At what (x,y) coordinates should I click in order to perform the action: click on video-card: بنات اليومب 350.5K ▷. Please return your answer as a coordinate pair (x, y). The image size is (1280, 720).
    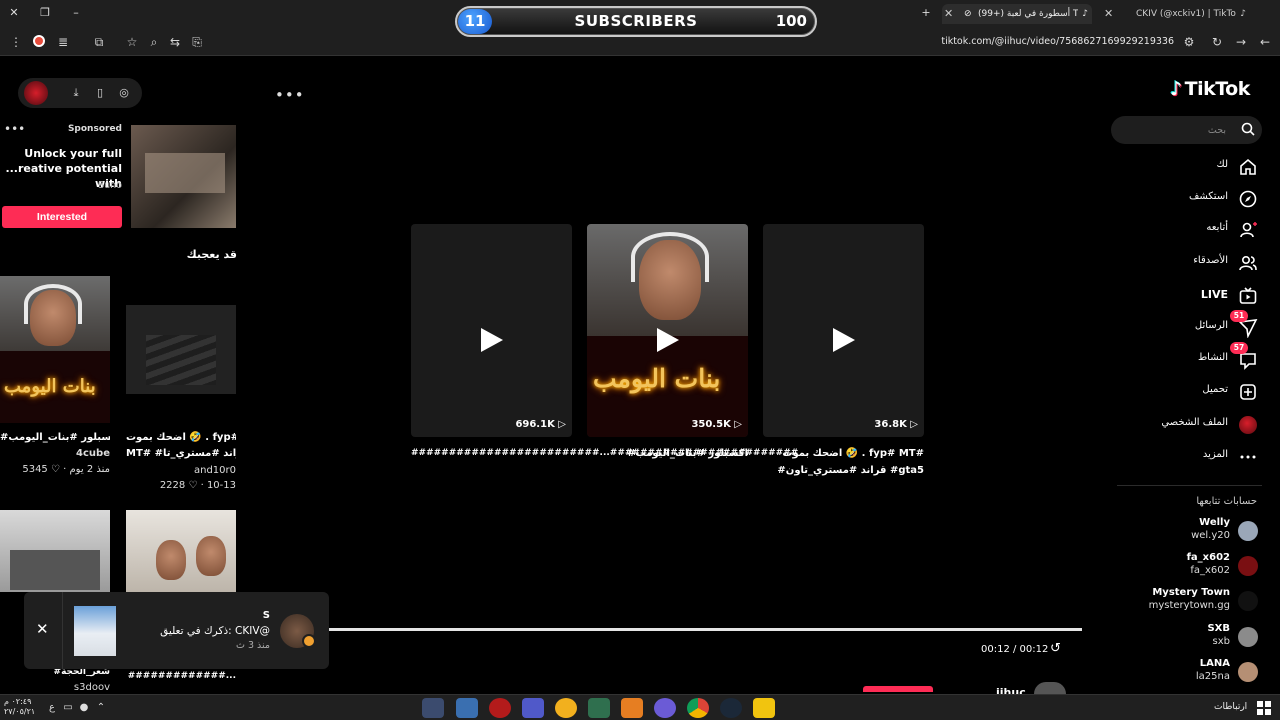
    Looking at the image, I should click on (667, 330).